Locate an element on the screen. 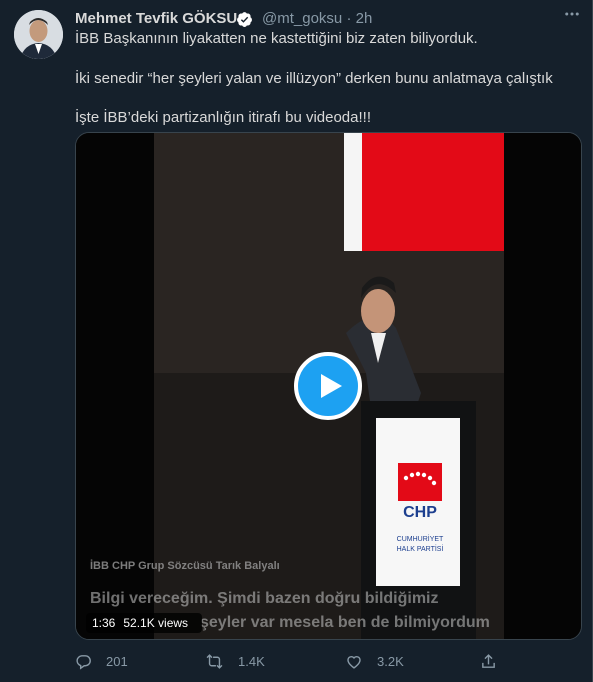 Image resolution: width=593 pixels, height=682 pixels. retweet-icon is located at coordinates (214, 661).